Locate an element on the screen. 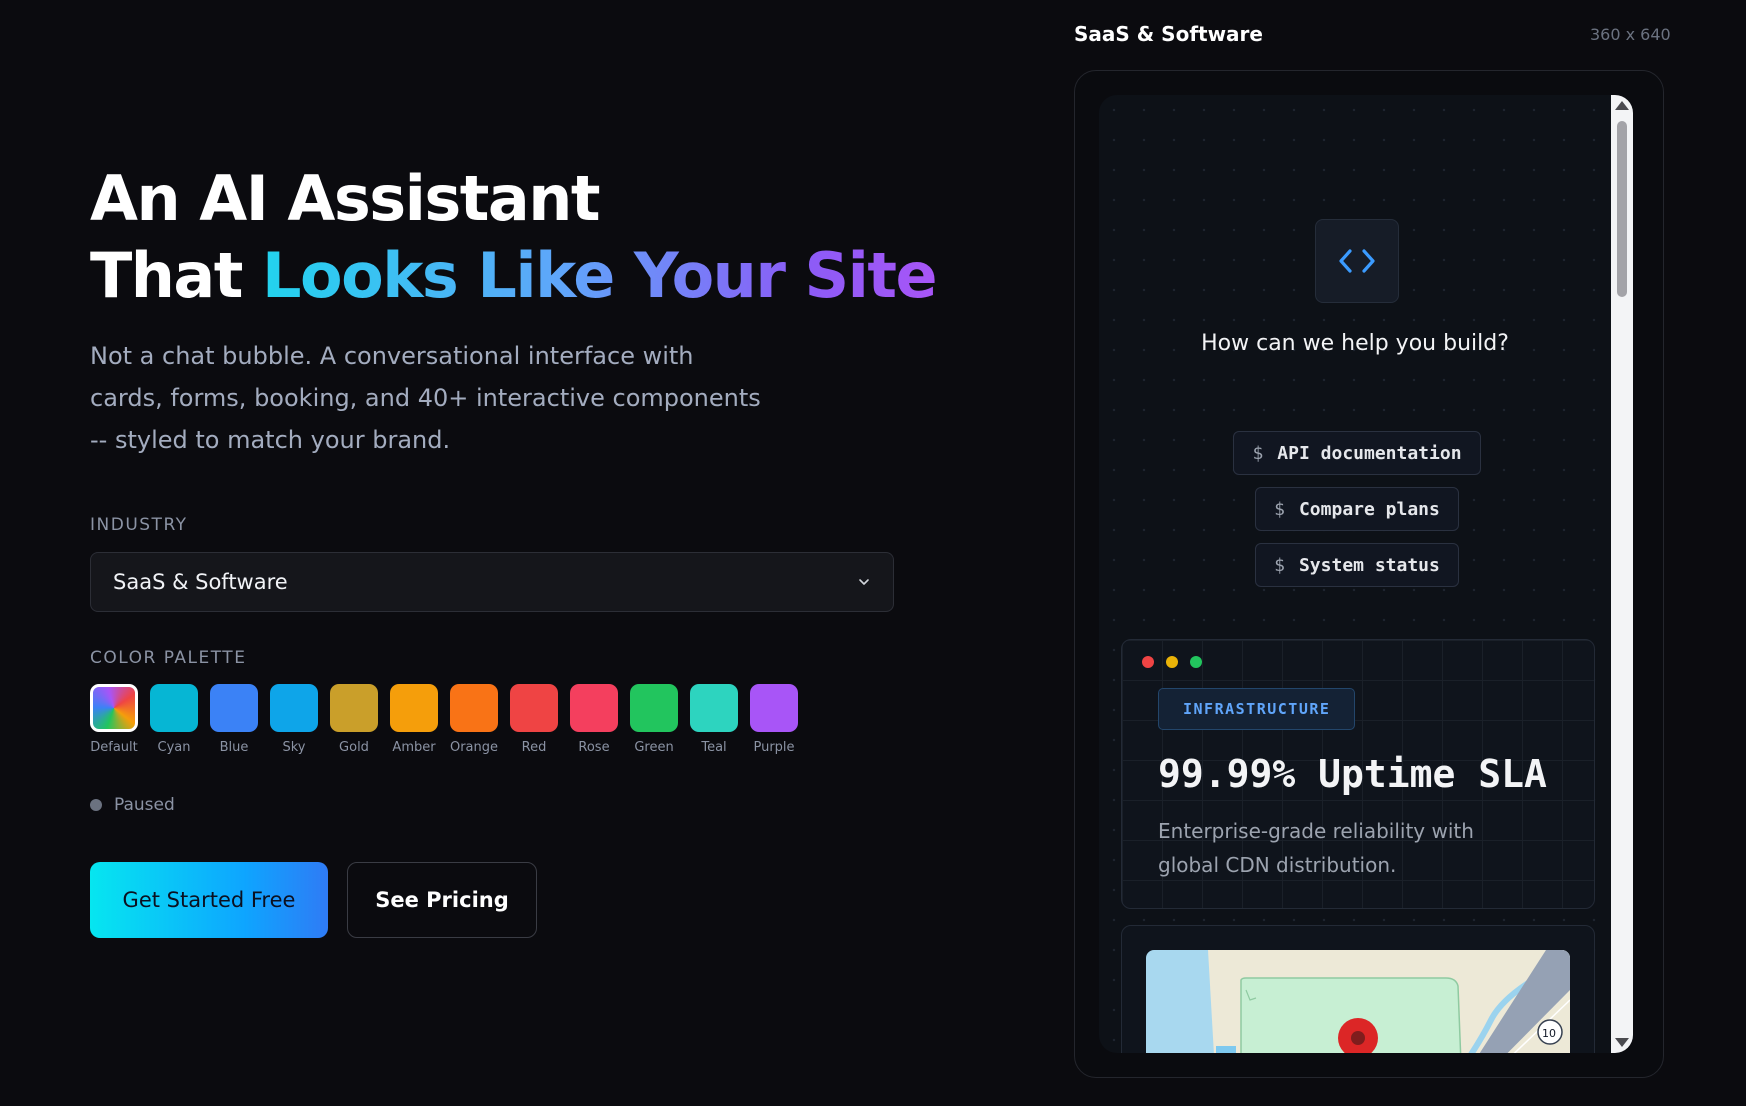 This screenshot has height=1106, width=1746. window-dot-yellow is located at coordinates (1172, 662).